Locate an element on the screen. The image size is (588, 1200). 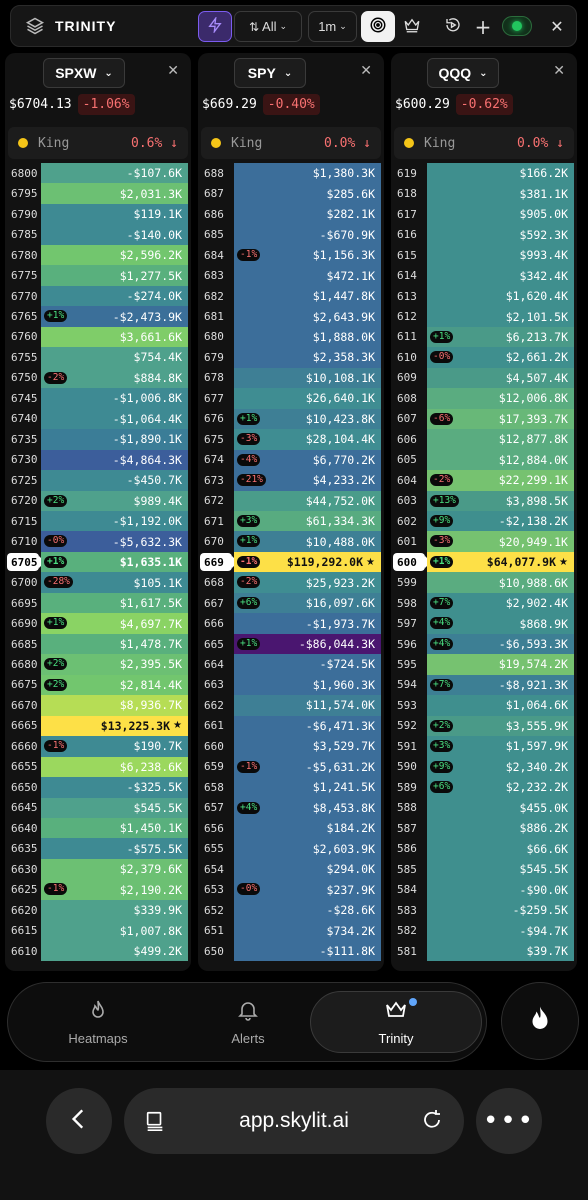
interval-select: 1m ⌄ is located at coordinates (332, 26).